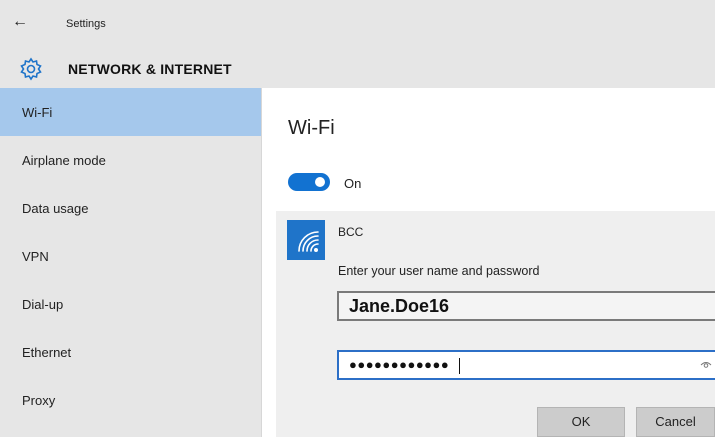 The width and height of the screenshot is (715, 437). I want to click on sidebar-item-label: VPN, so click(35, 256).